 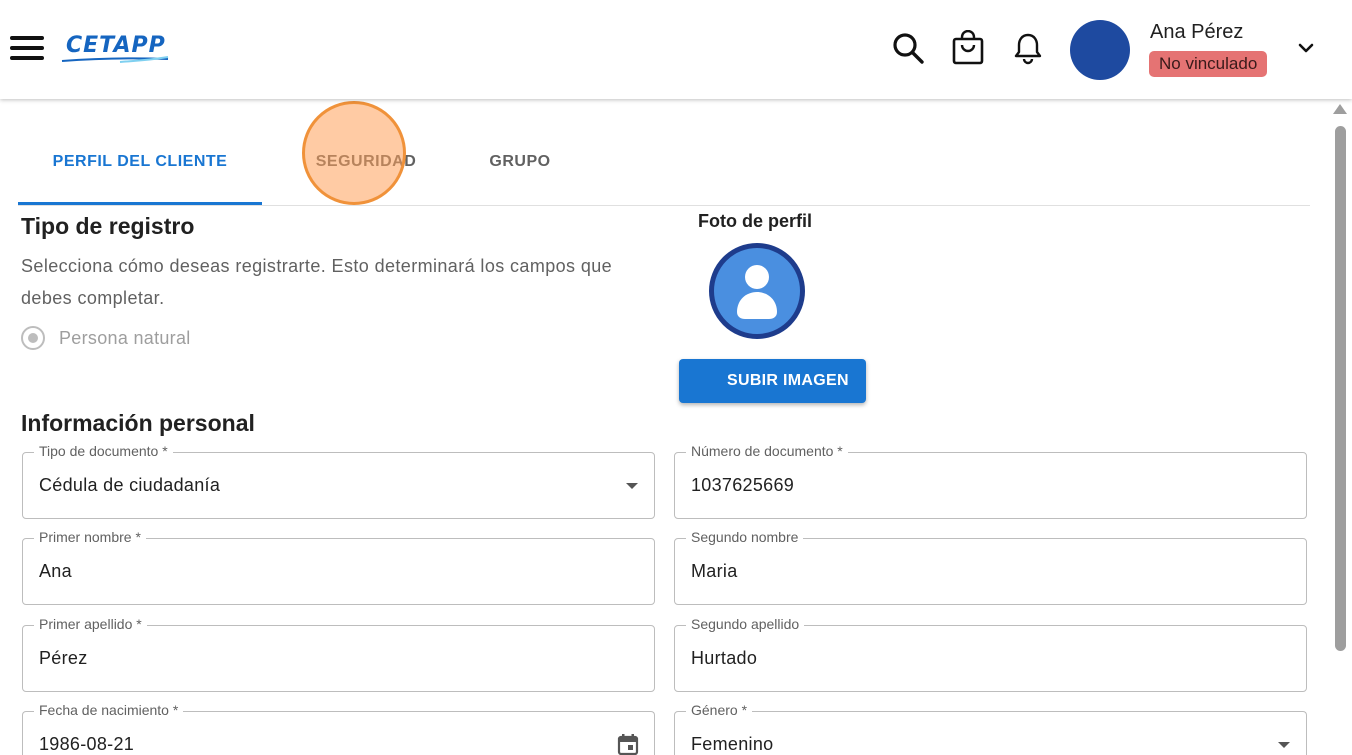 I want to click on user-avatar, so click(x=1100, y=50).